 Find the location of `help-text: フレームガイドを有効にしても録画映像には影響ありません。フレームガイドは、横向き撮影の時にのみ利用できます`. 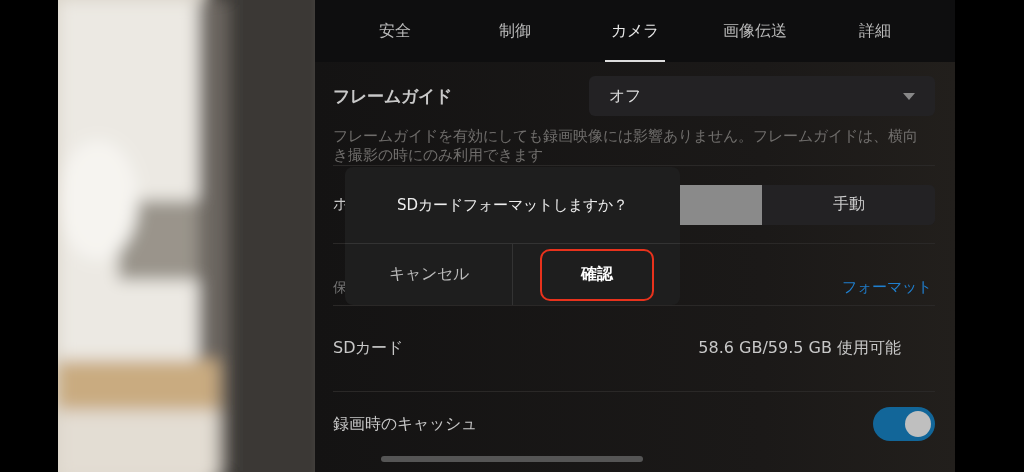

help-text: フレームガイドを有効にしても録画映像には影響ありません。フレームガイドは、横向き撮影の時にのみ利用できます is located at coordinates (626, 146).